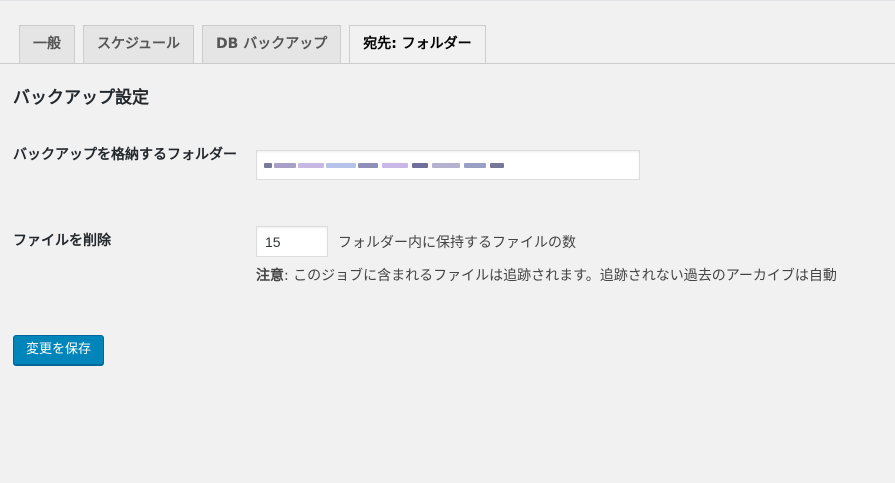 This screenshot has width=895, height=483. Describe the element at coordinates (272, 44) in the screenshot. I see `tab-db-backup: DB バックアップ` at that location.